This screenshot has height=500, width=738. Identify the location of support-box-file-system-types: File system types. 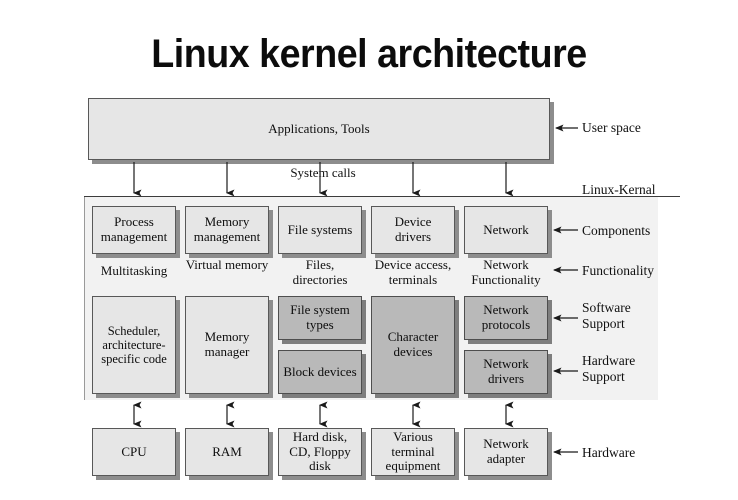
(320, 318).